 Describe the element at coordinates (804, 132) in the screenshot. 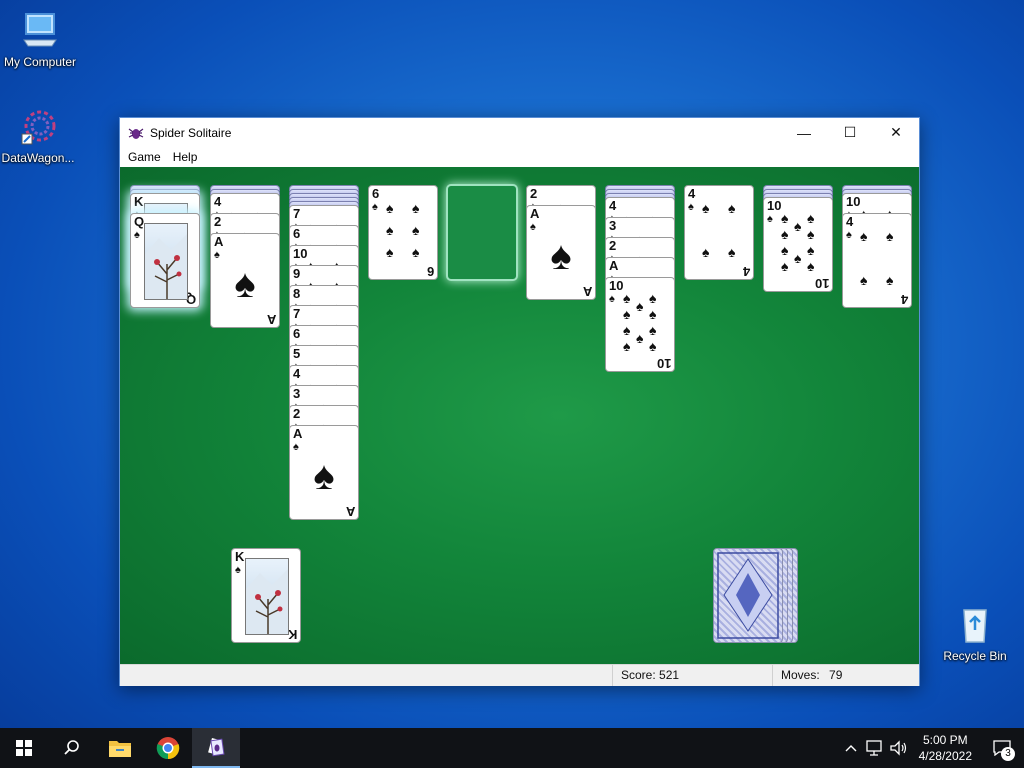

I see `minimize-button: —` at that location.